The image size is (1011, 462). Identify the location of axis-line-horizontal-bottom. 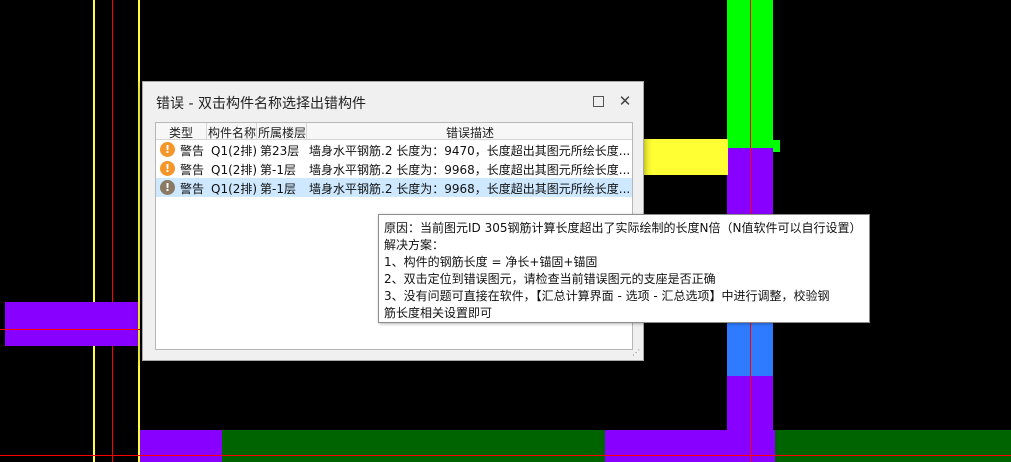
(505, 455).